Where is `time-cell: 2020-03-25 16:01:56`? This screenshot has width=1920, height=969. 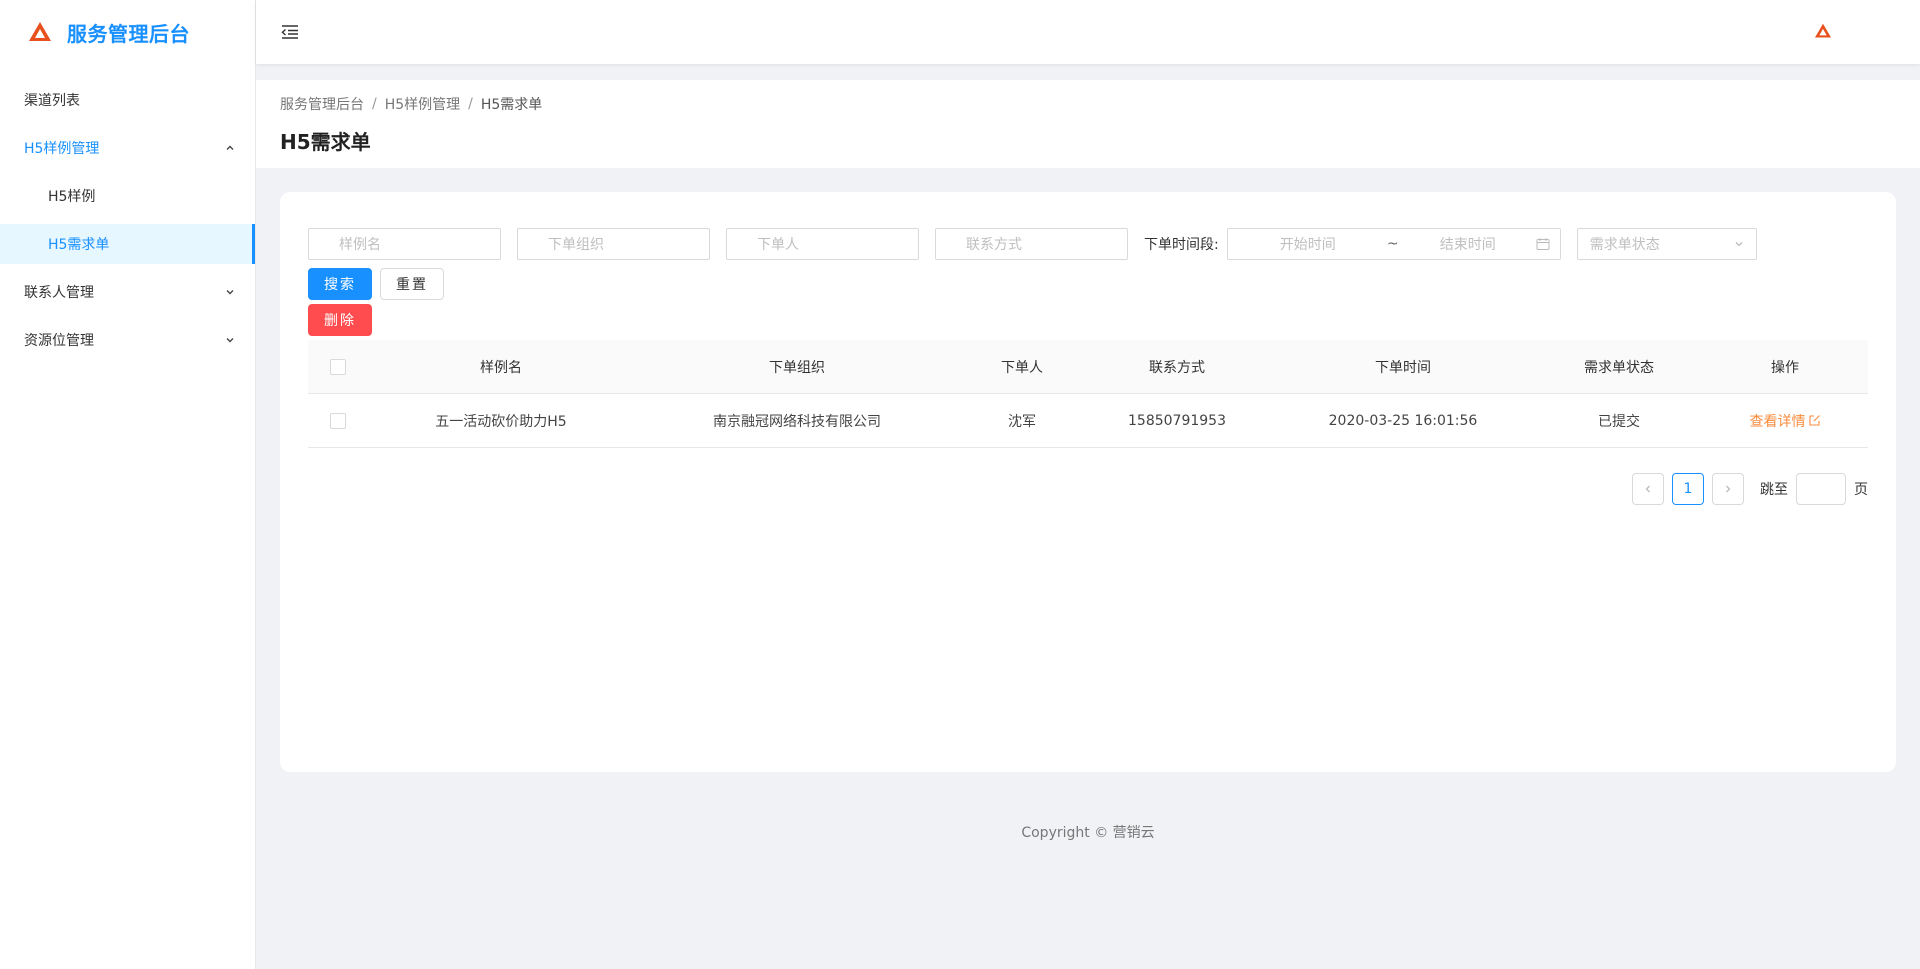 time-cell: 2020-03-25 16:01:56 is located at coordinates (1403, 420).